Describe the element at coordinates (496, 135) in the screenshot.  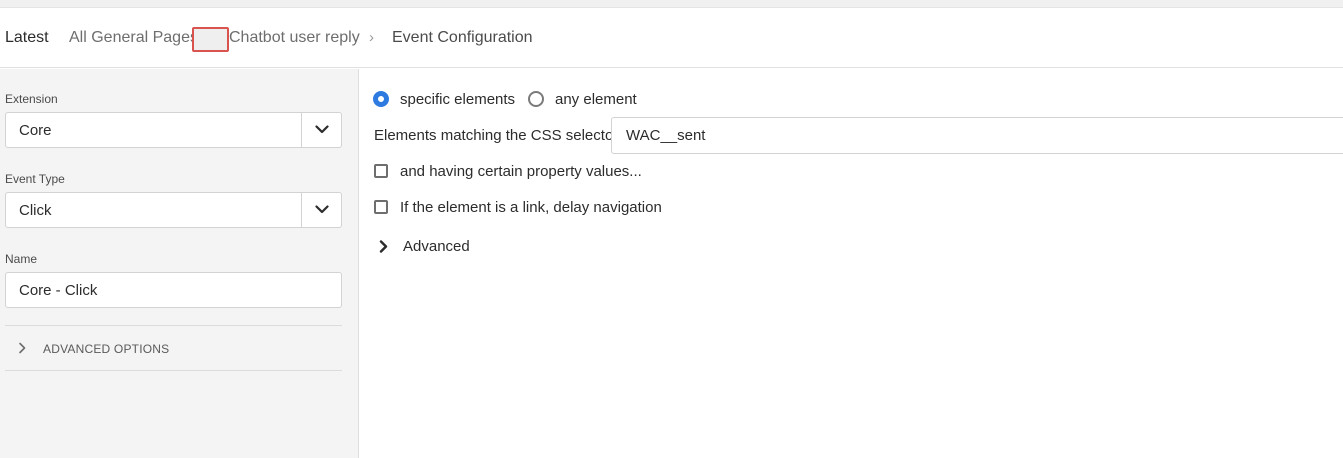
I see `css-selector-label: Elements matching the CSS selector` at that location.